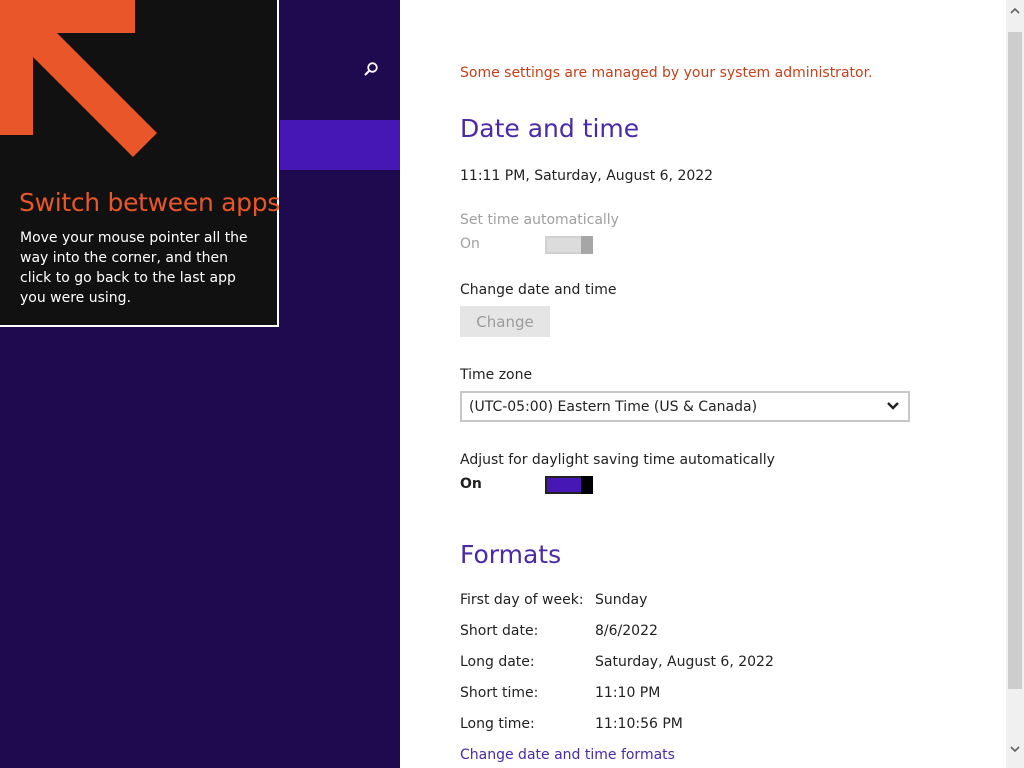 Image resolution: width=1024 pixels, height=768 pixels. Describe the element at coordinates (628, 693) in the screenshot. I see `format-value: 11:10 PM` at that location.